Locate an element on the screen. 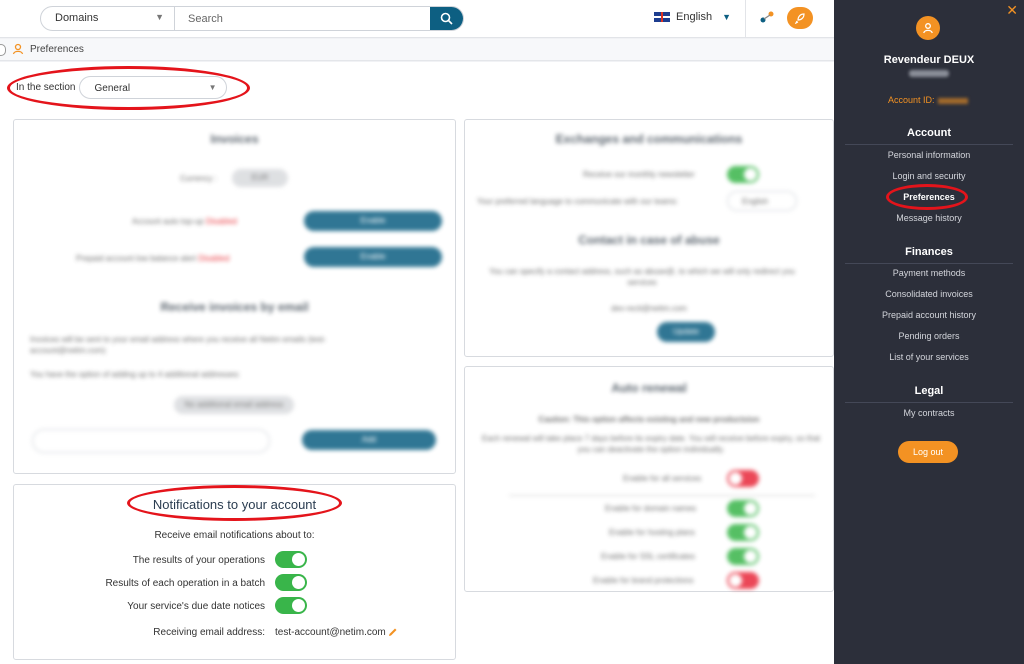 The height and width of the screenshot is (664, 1024). auto-topup-status: Disabled is located at coordinates (221, 221).